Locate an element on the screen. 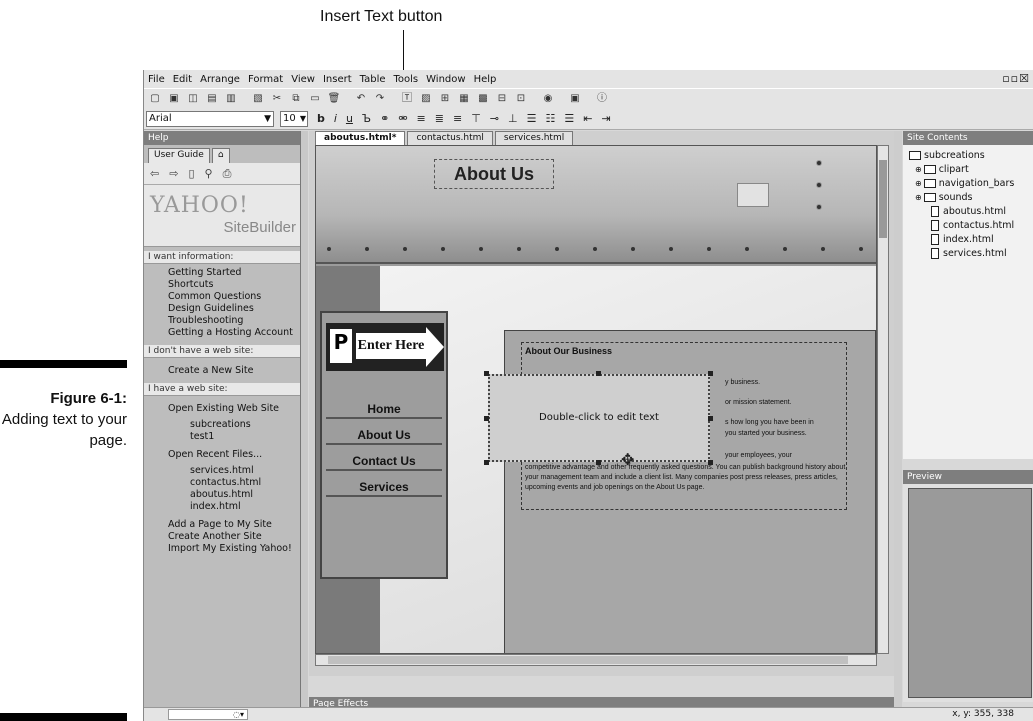 The image size is (1033, 721). help-link: Shortcuts is located at coordinates (234, 285).